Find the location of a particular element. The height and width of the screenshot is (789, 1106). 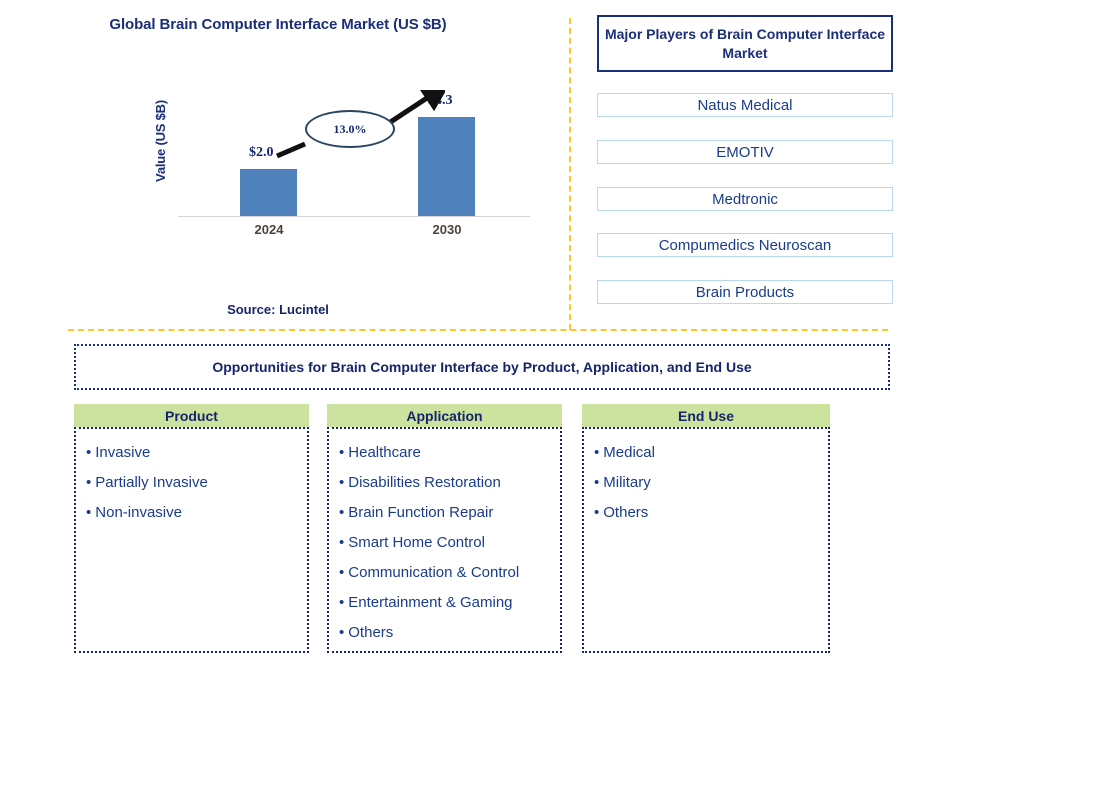

list-item-label: Military is located at coordinates (627, 482).